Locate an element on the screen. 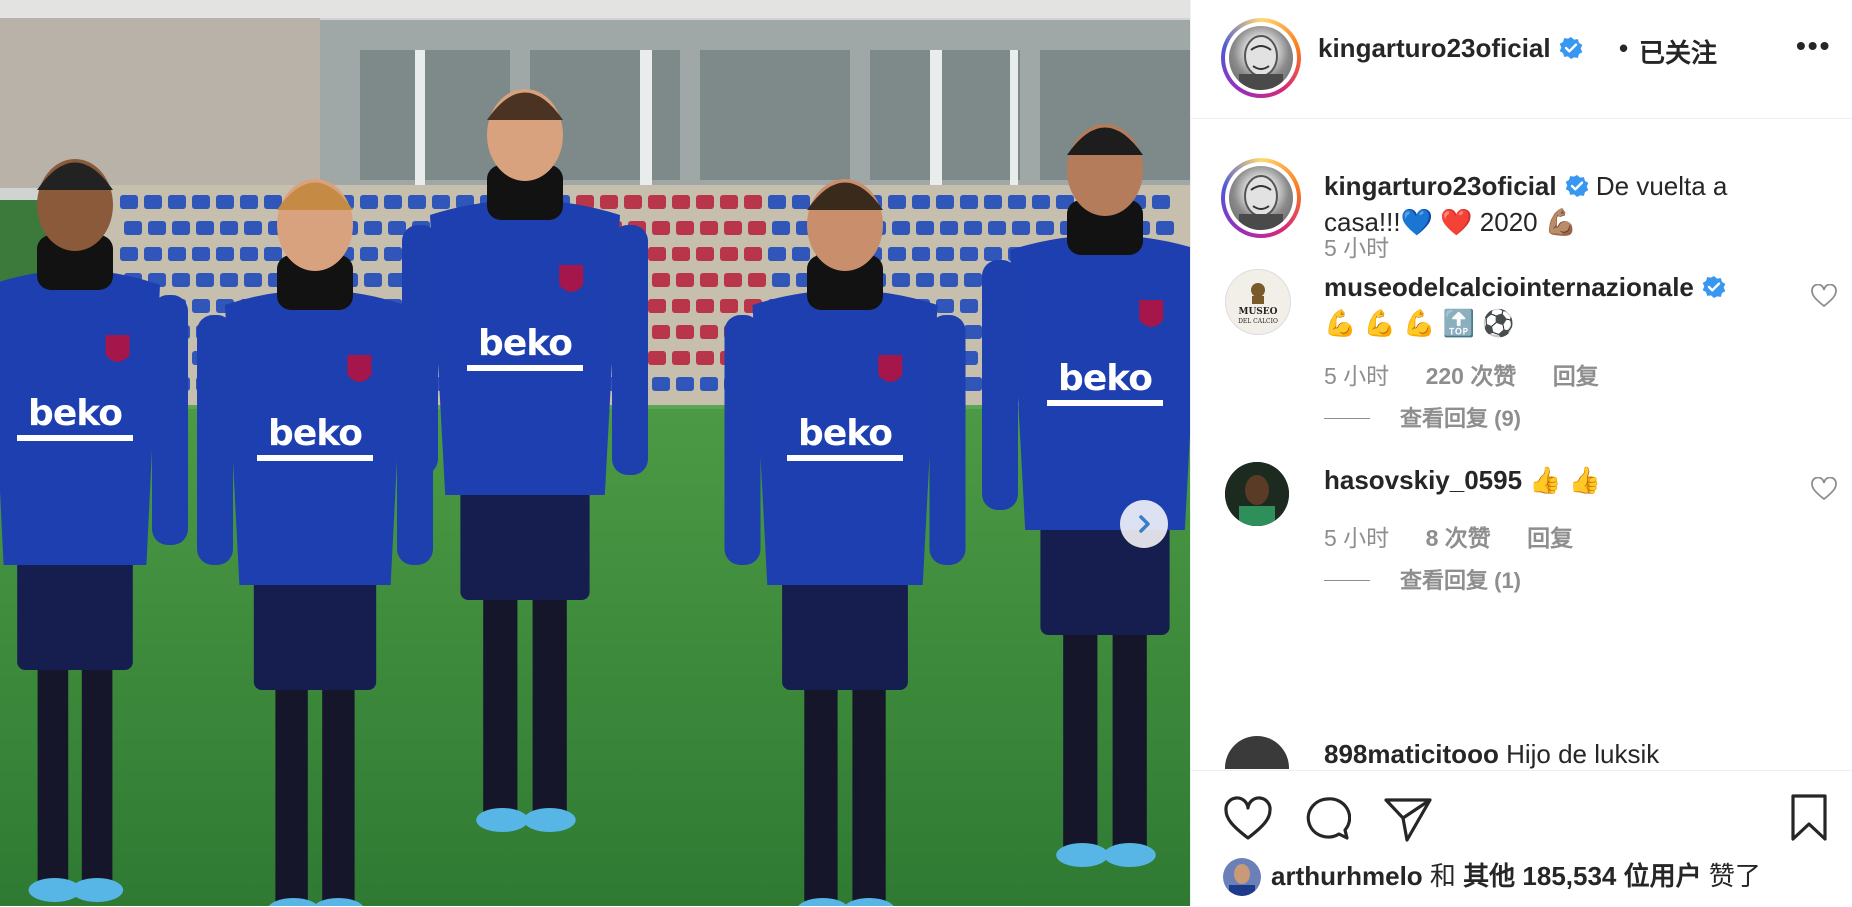 The height and width of the screenshot is (907, 1852). share-button is located at coordinates (1408, 821).